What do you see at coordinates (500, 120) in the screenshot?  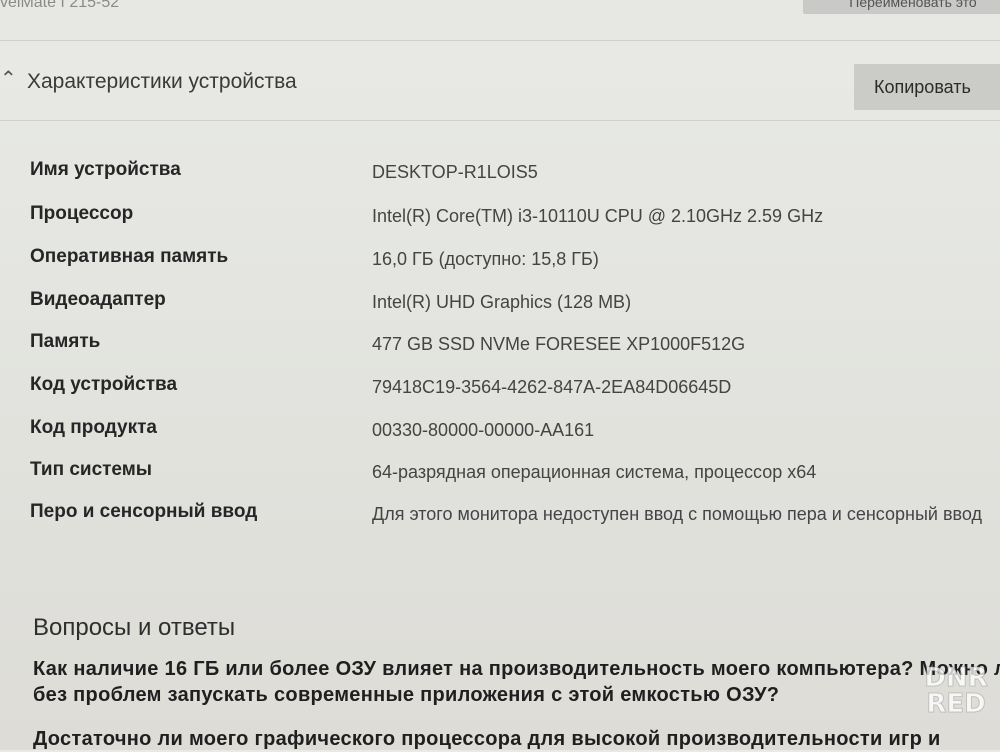 I see `divider` at bounding box center [500, 120].